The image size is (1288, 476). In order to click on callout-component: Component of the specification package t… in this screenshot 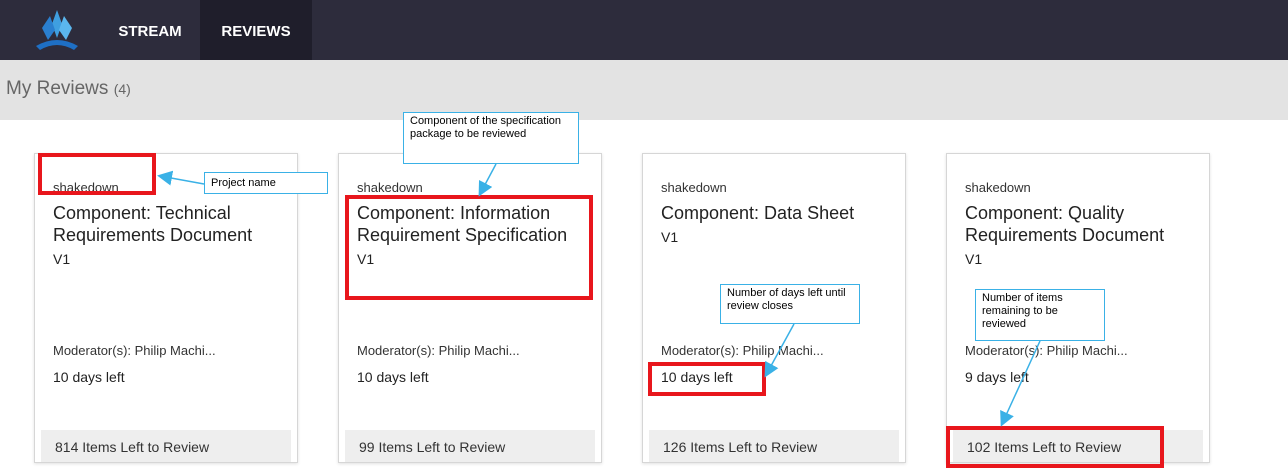, I will do `click(491, 138)`.